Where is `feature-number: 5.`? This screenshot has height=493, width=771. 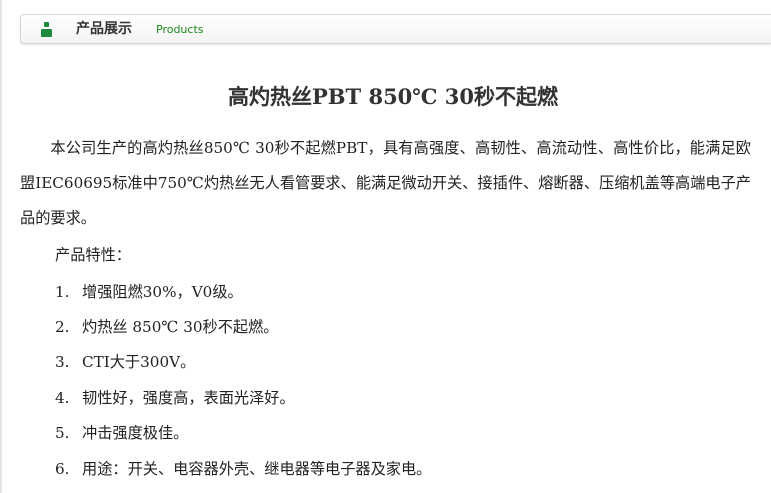 feature-number: 5. is located at coordinates (62, 433).